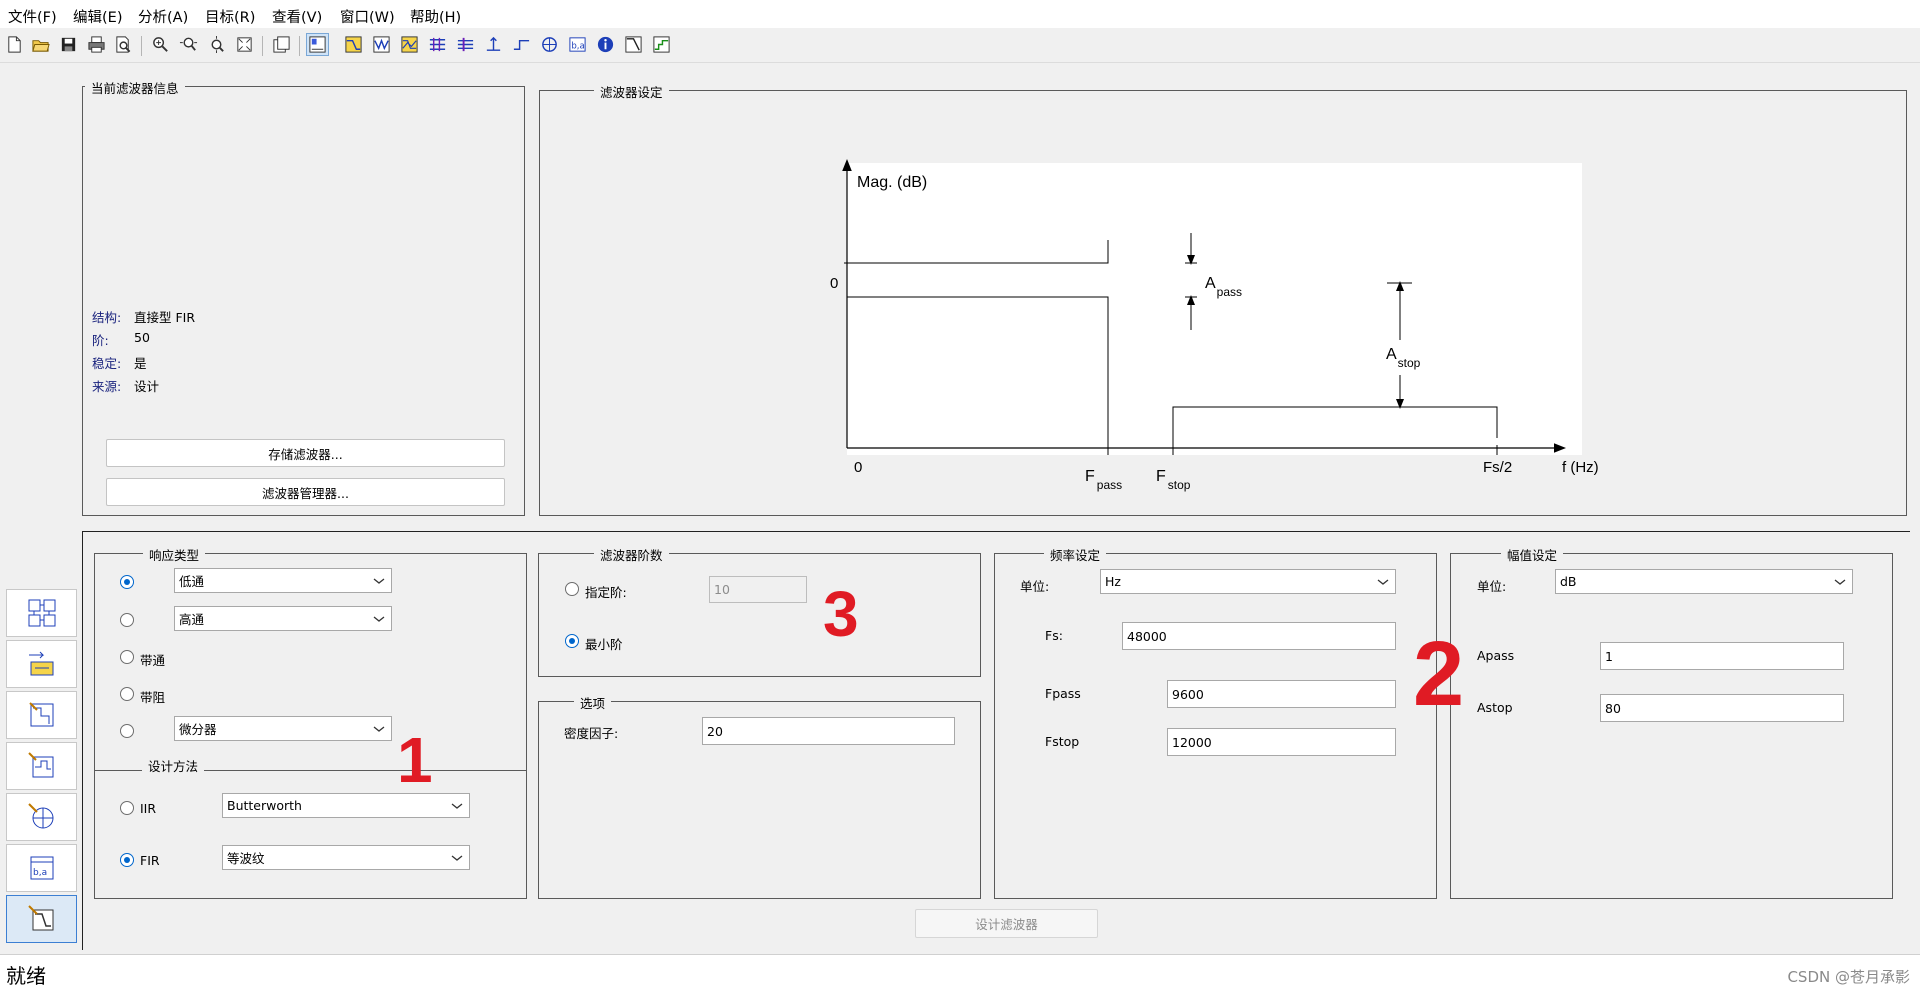 Image resolution: width=1920 pixels, height=992 pixels. I want to click on sidebar-create-multirate-button, so click(41, 664).